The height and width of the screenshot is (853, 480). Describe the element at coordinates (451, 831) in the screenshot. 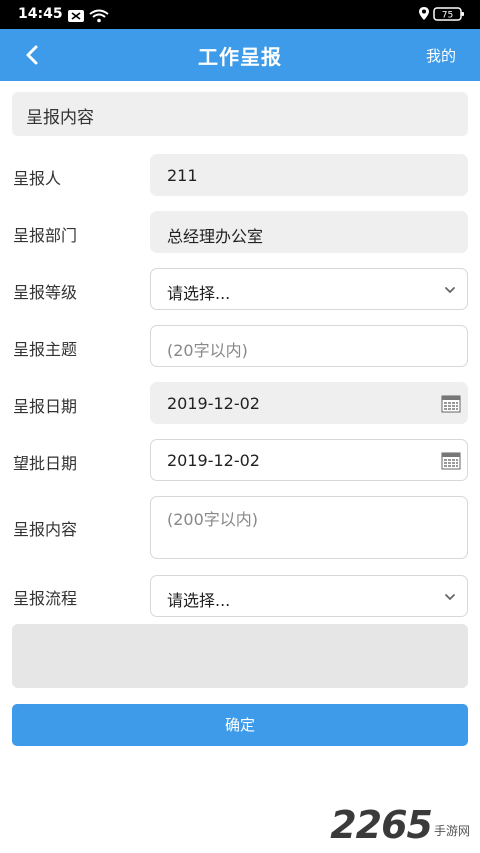

I see `watermark-site: 手游网` at that location.